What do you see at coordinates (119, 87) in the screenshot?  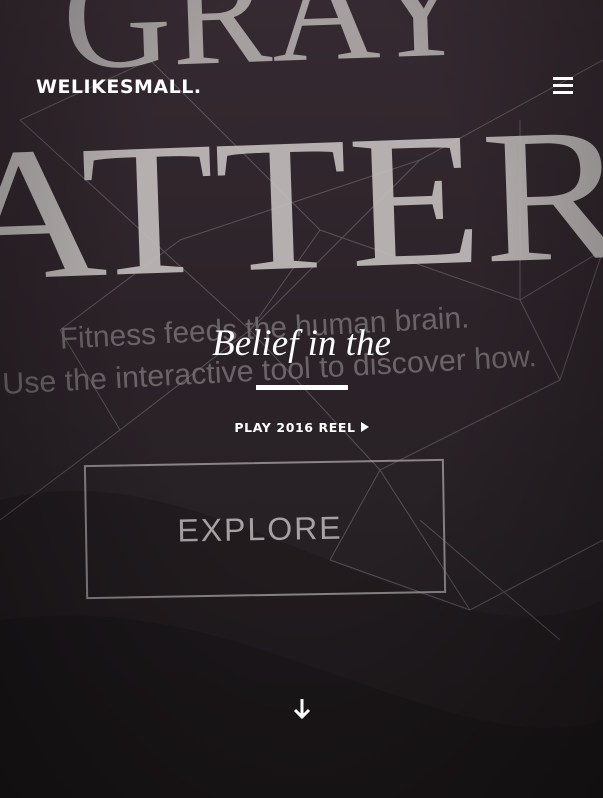 I see `brand-logo: WELIKESMALL.` at bounding box center [119, 87].